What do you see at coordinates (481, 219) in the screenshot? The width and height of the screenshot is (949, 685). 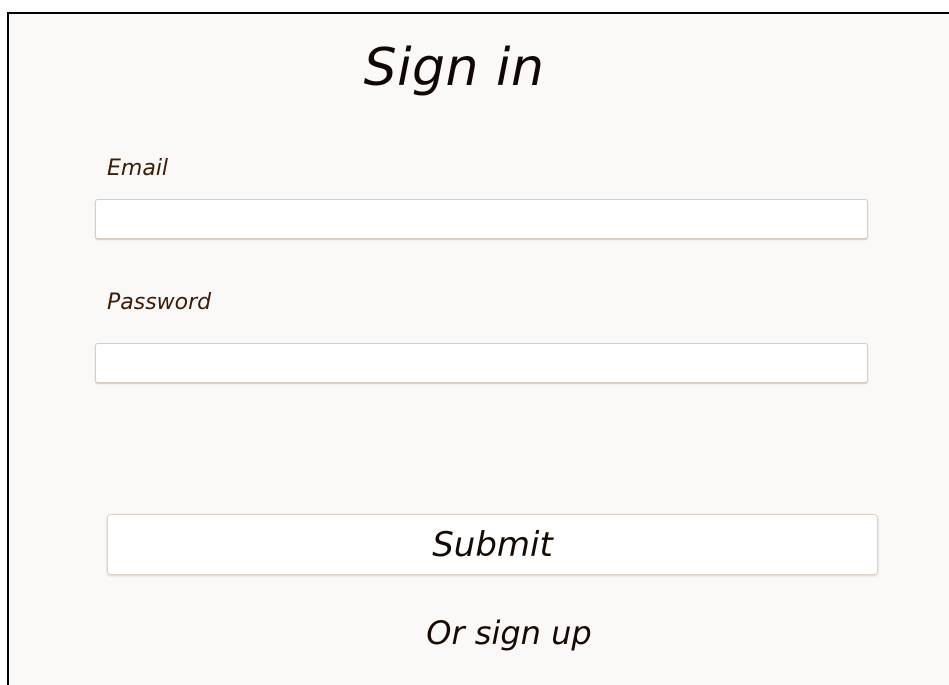 I see `email-field` at bounding box center [481, 219].